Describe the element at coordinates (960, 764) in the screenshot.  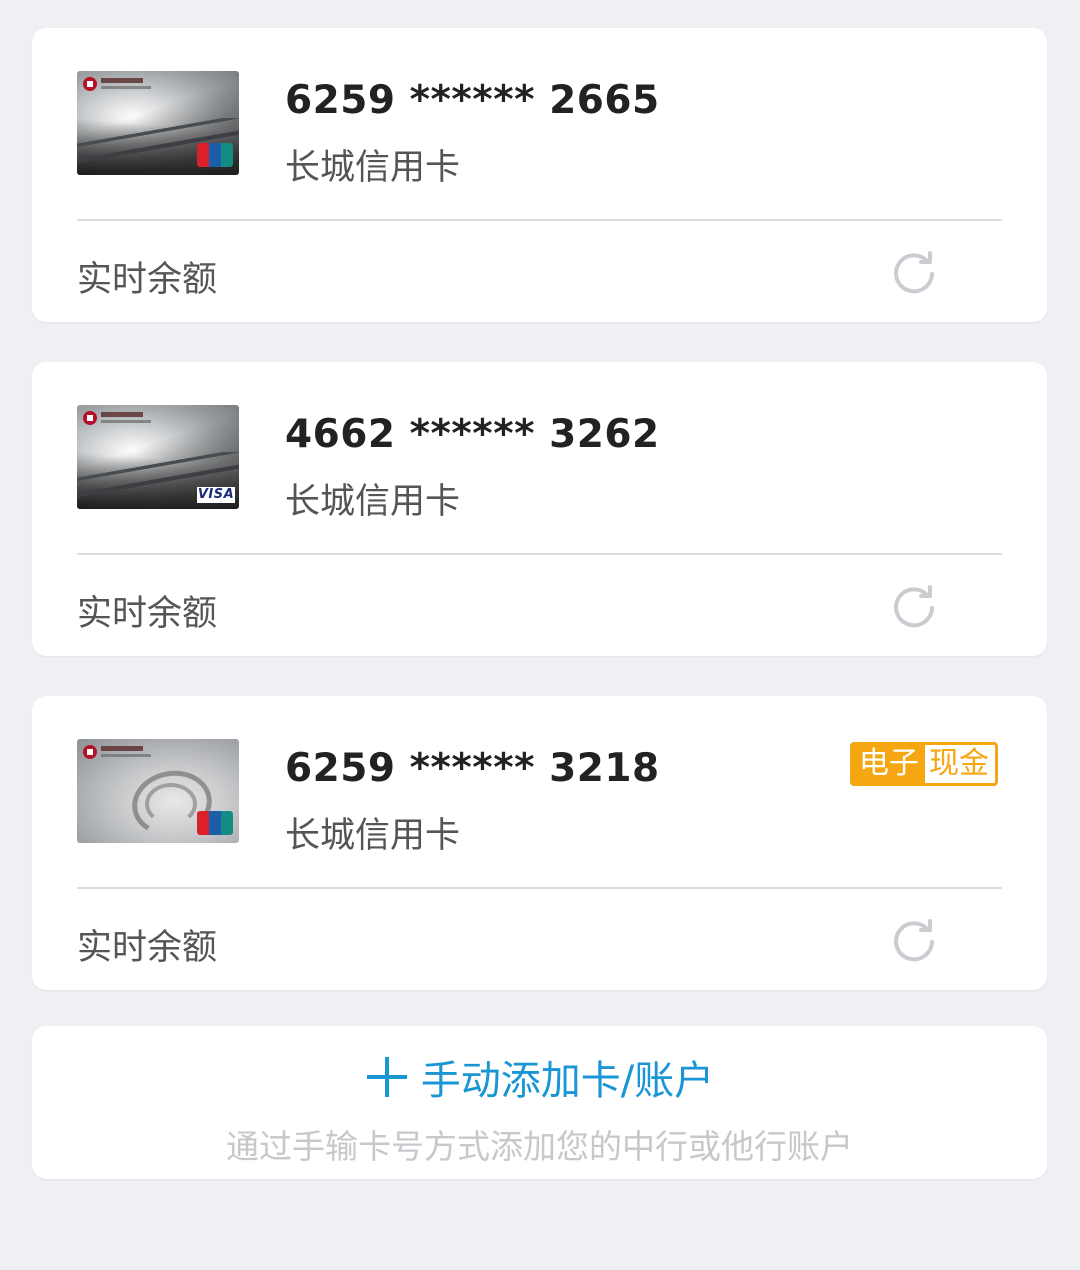
I see `ecash-badge-part2: 现金` at that location.